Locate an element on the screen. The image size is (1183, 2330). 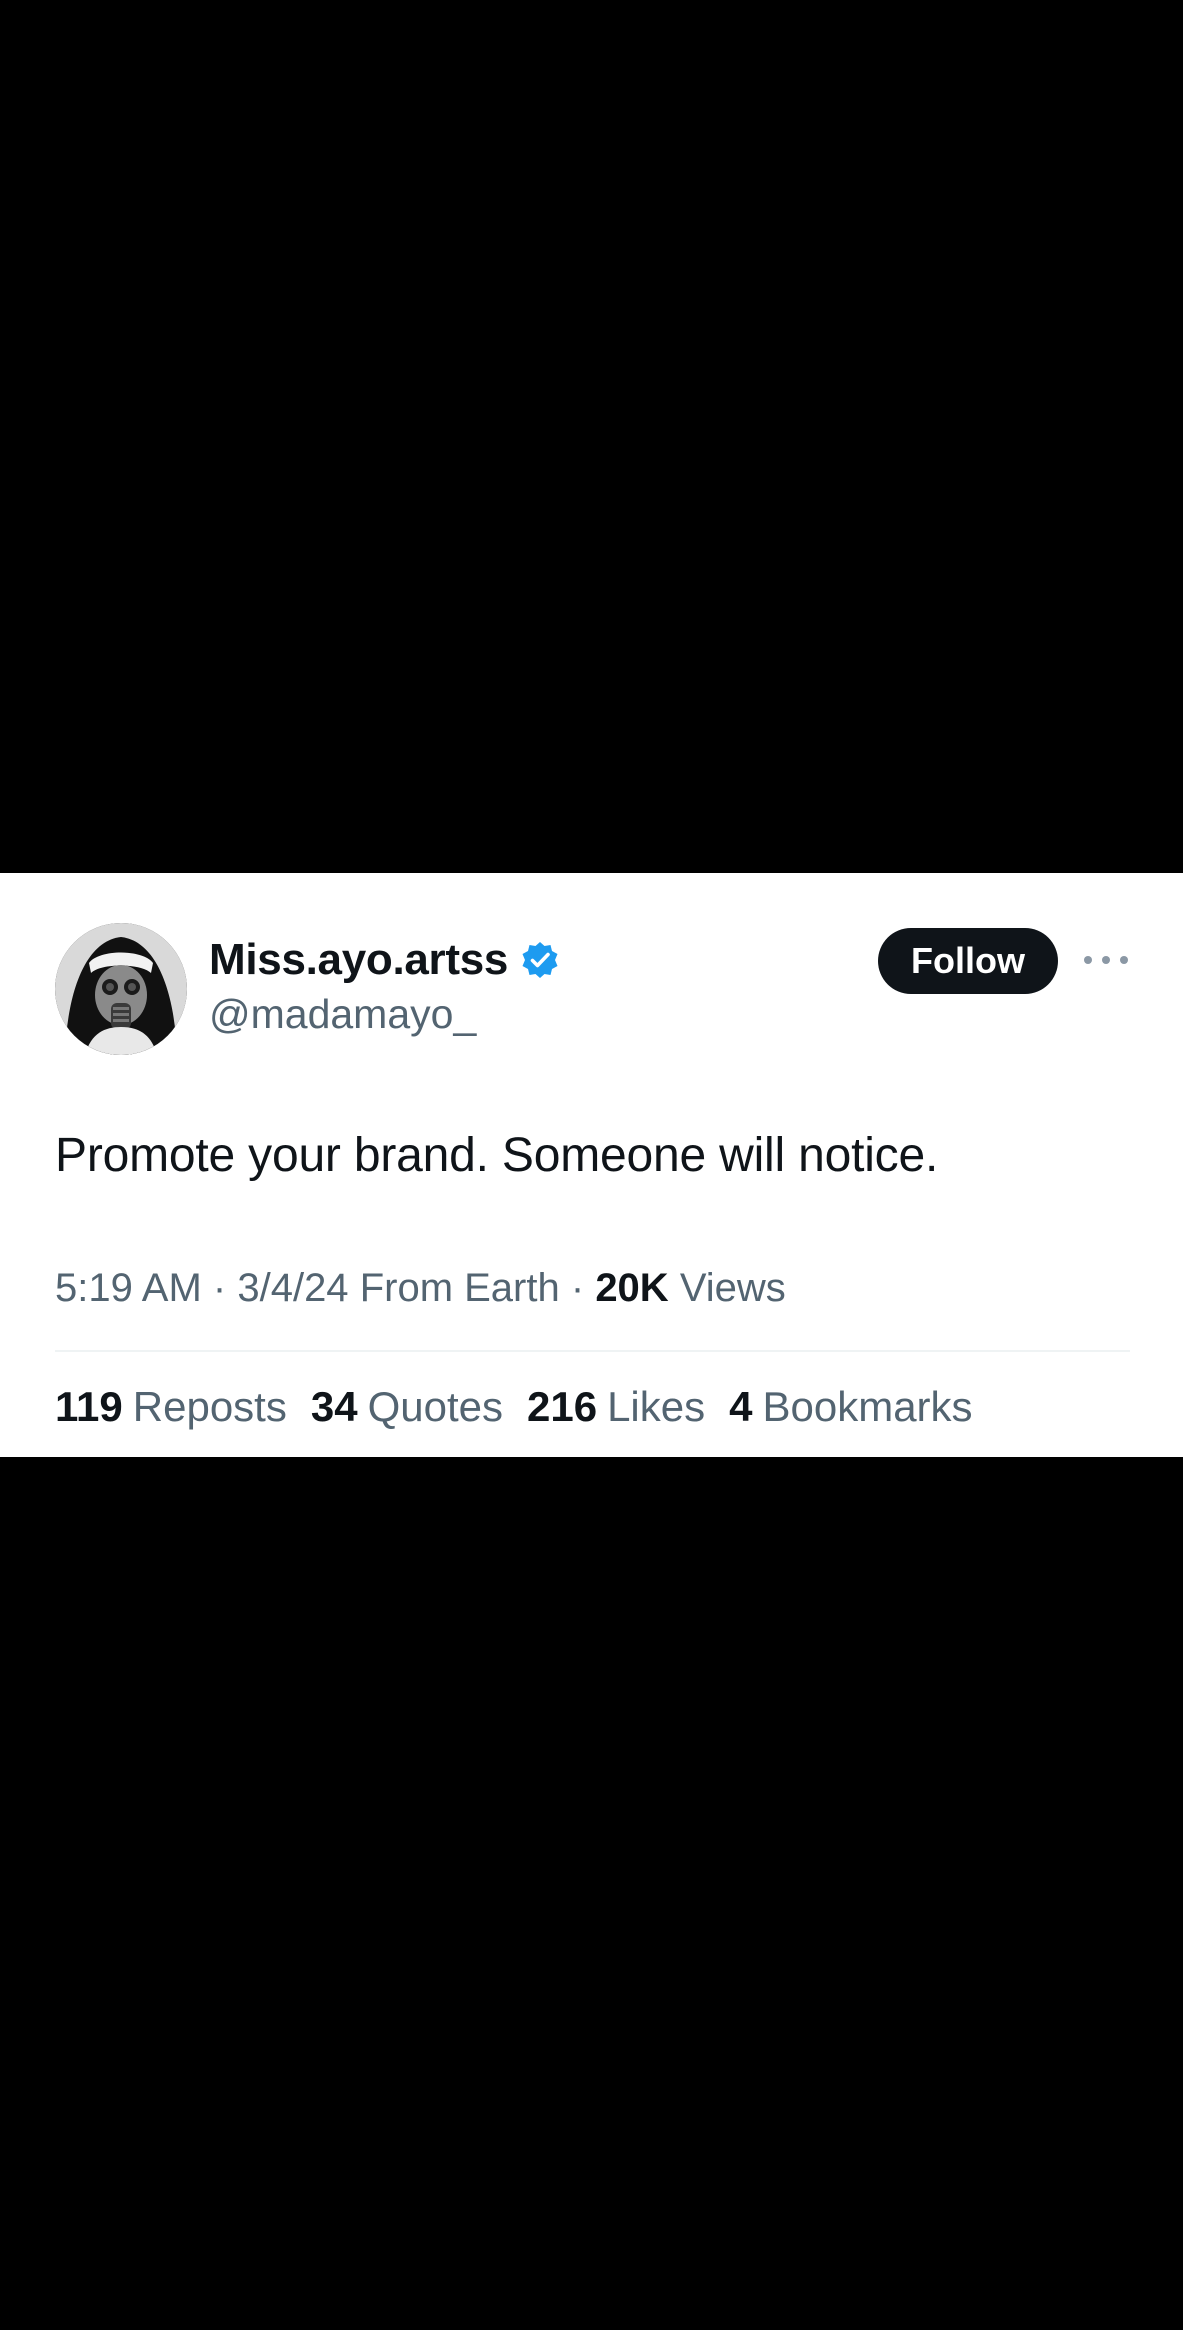
bookmarks-stat: 4 Bookmarks is located at coordinates (850, 1407).